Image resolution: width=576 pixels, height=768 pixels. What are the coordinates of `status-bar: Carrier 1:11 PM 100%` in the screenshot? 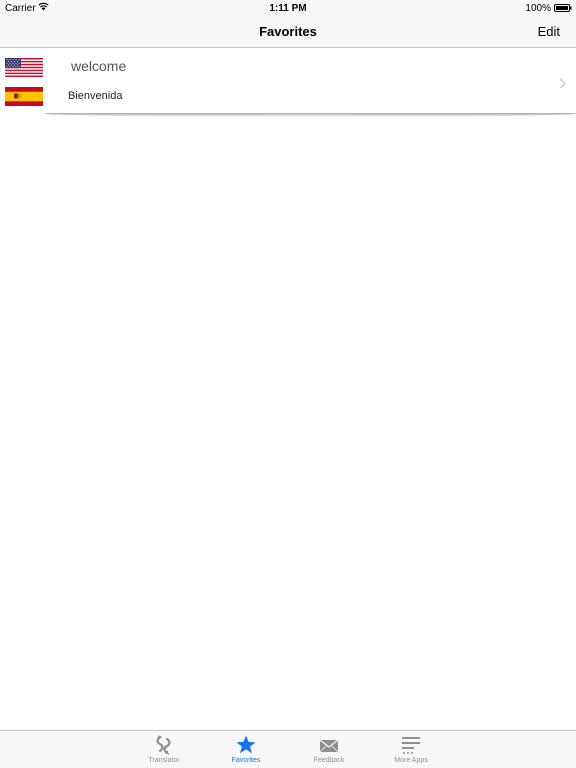 It's located at (288, 8).